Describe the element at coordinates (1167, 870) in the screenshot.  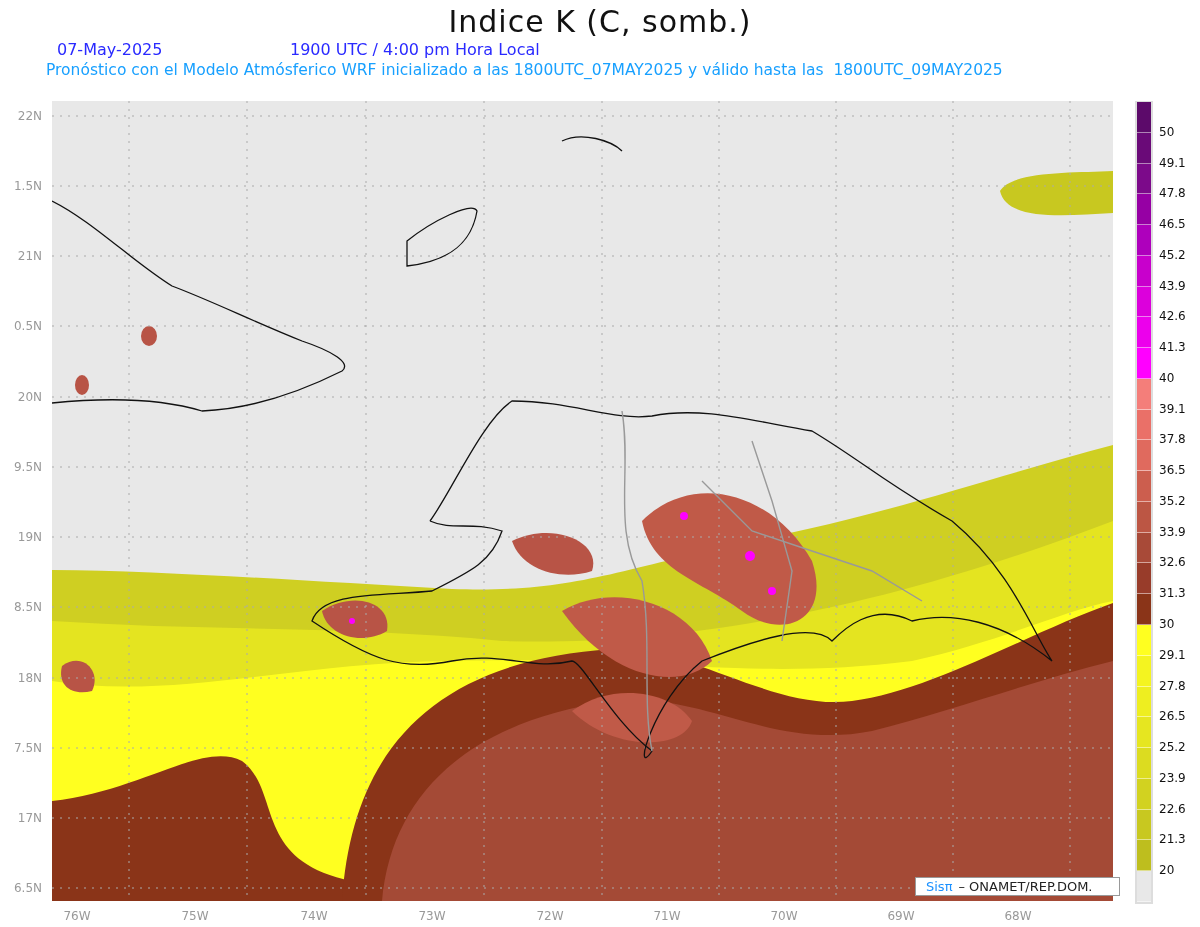
I see `scale-label: 20` at that location.